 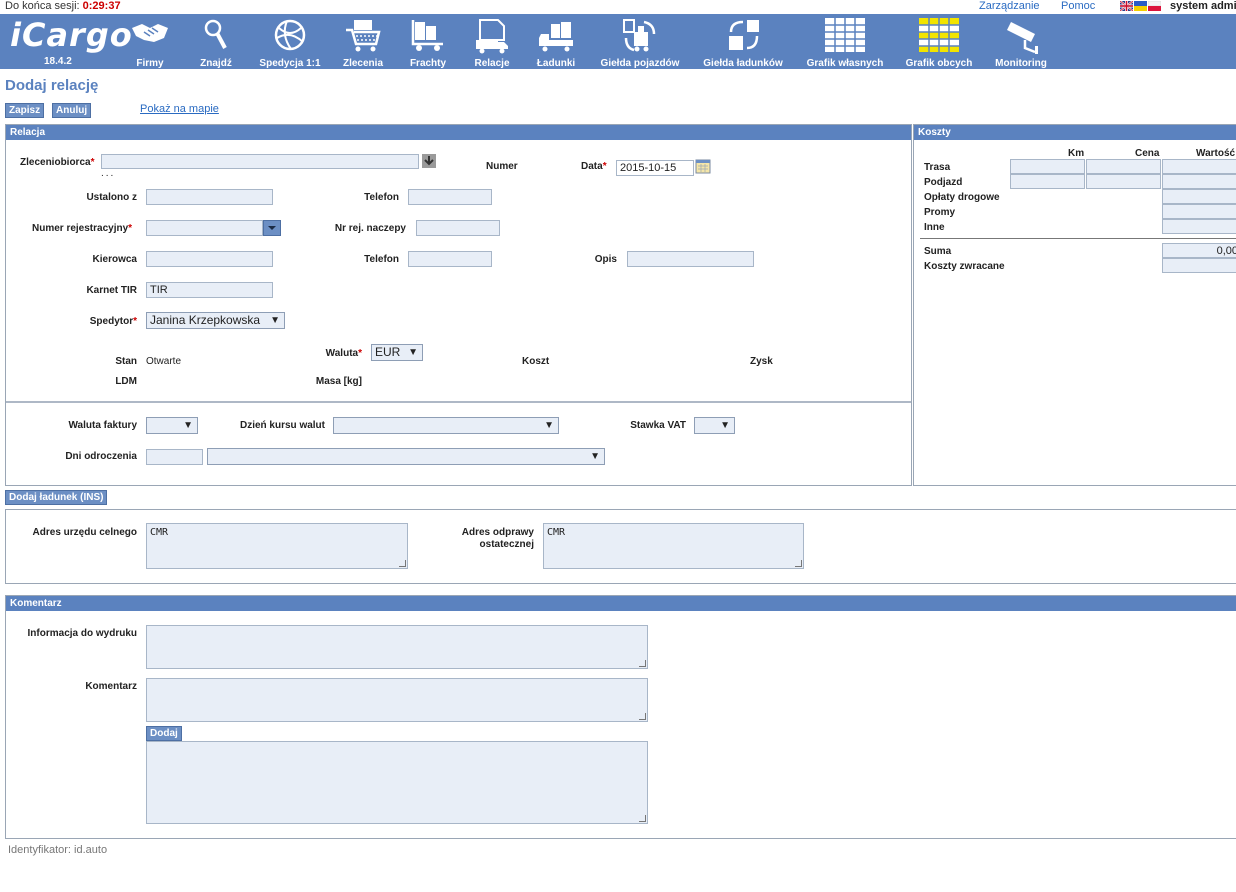 What do you see at coordinates (52, 85) in the screenshot?
I see `page-title: Dodaj relację` at bounding box center [52, 85].